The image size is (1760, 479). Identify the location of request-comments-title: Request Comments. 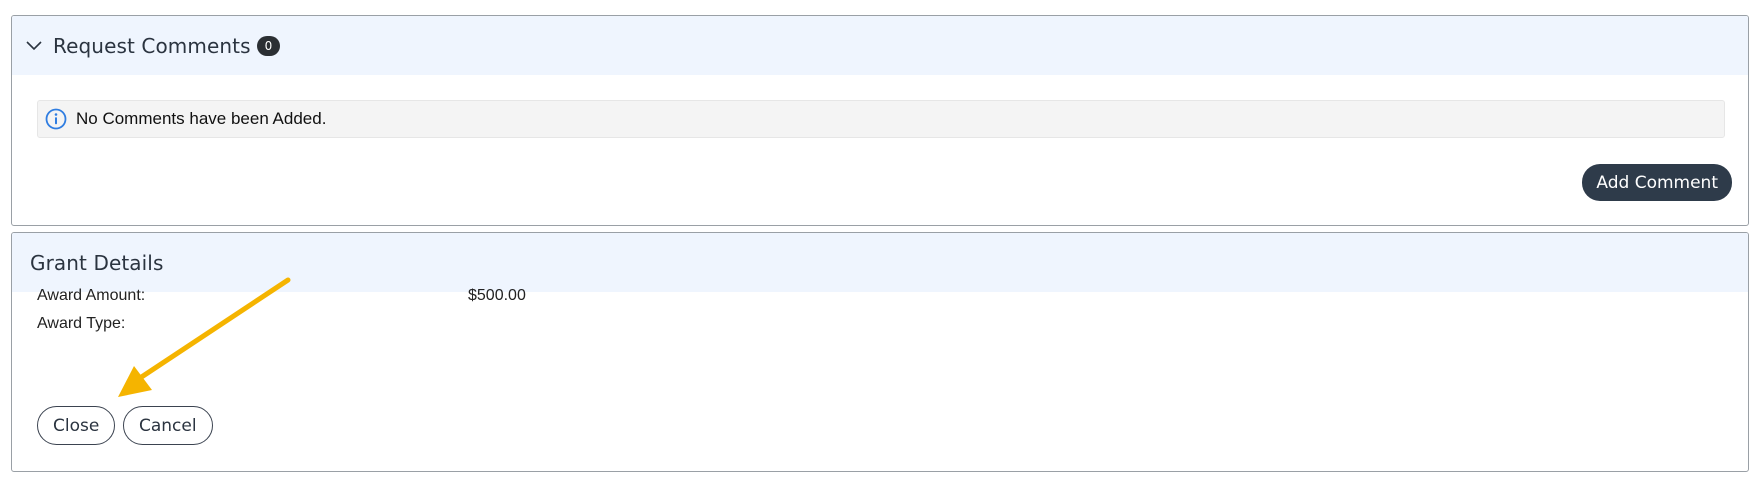
(152, 45).